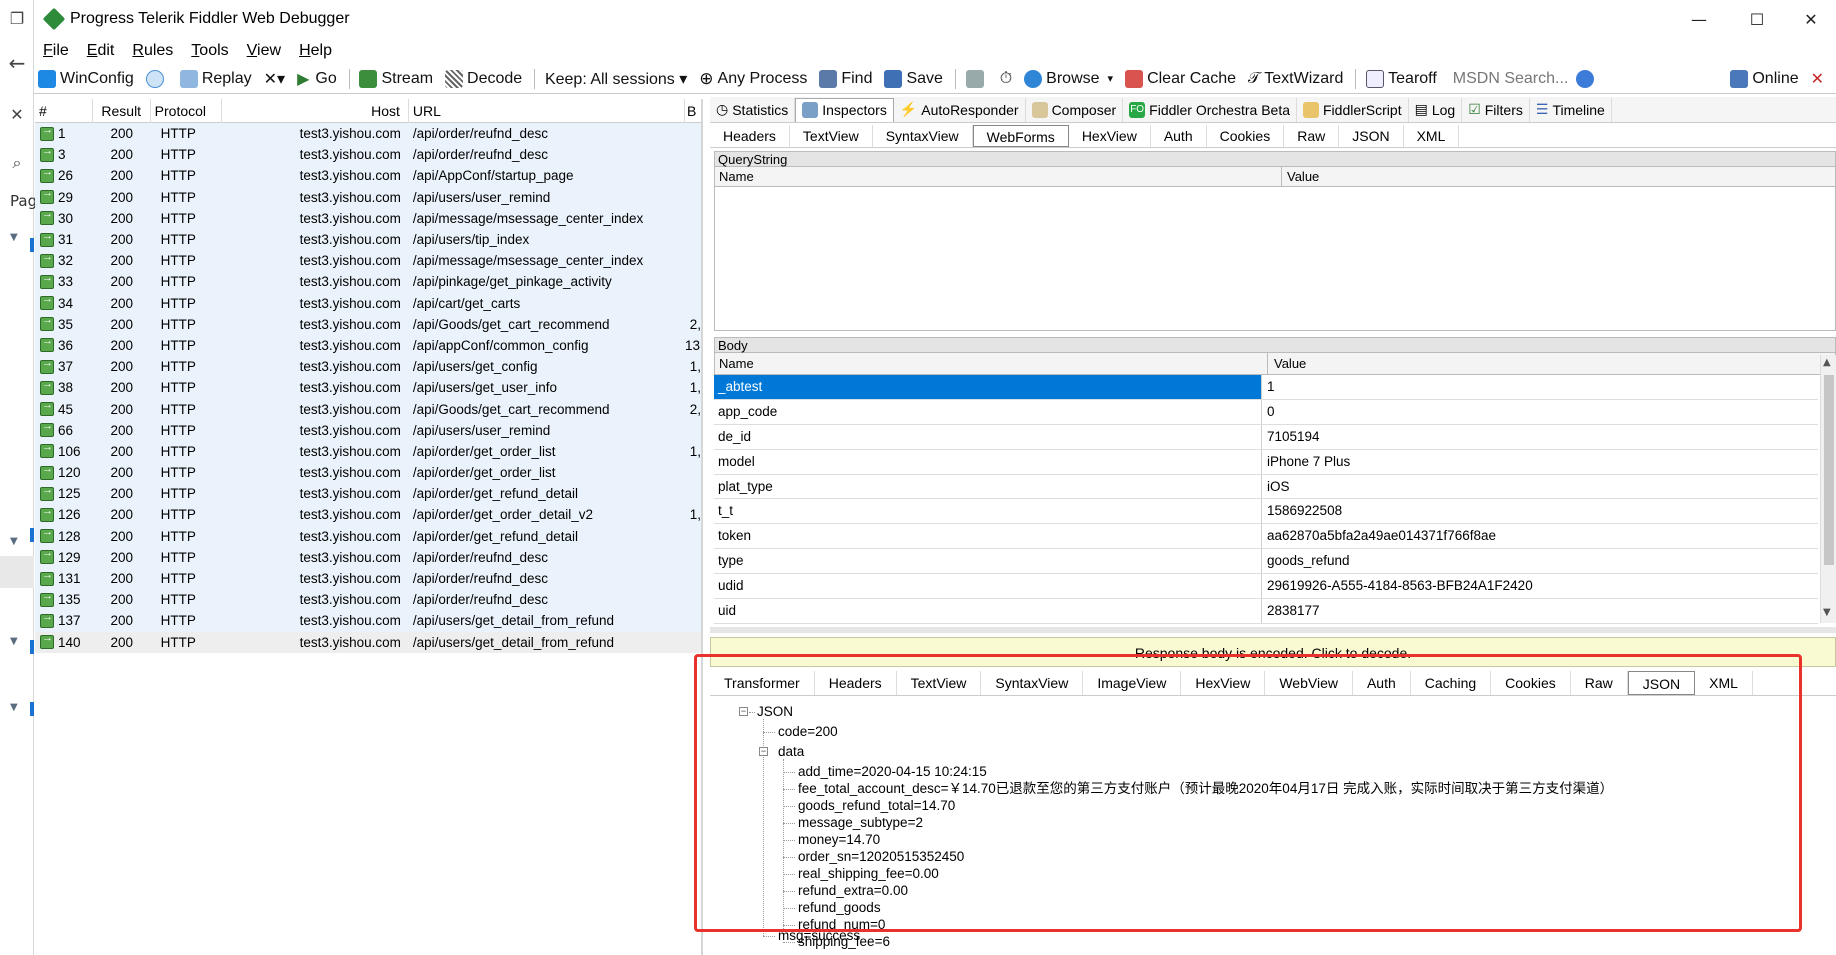 This screenshot has height=955, width=1836. What do you see at coordinates (1210, 109) in the screenshot?
I see `tab-fiddler-orchestra: FO Fiddler Orchestra Beta` at bounding box center [1210, 109].